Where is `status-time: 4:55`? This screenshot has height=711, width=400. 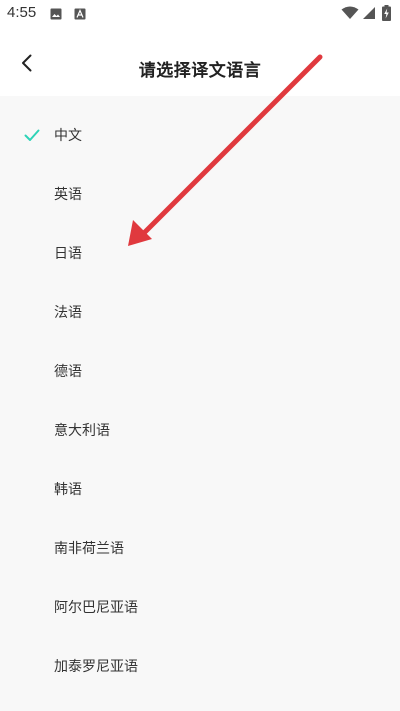
status-time: 4:55 is located at coordinates (22, 12).